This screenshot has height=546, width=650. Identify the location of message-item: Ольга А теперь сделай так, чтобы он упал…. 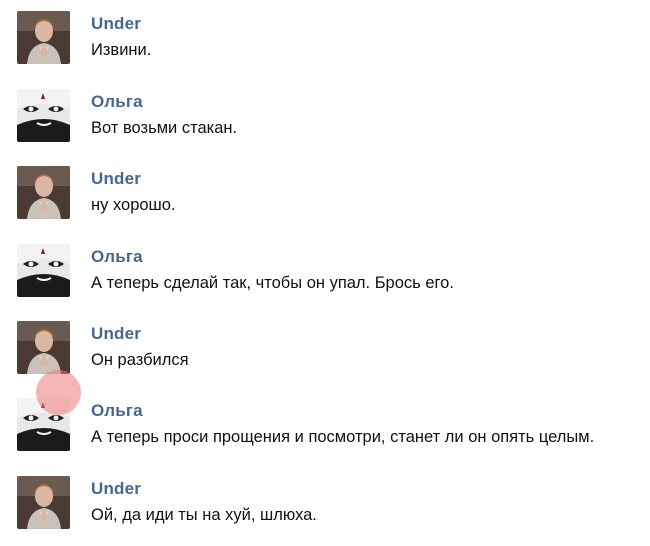
(329, 275).